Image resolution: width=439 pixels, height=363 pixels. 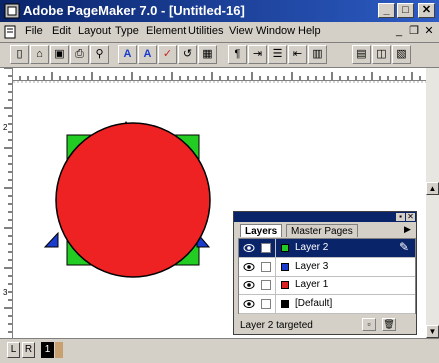 What do you see at coordinates (314, 303) in the screenshot?
I see `layer-name: [Default]` at bounding box center [314, 303].